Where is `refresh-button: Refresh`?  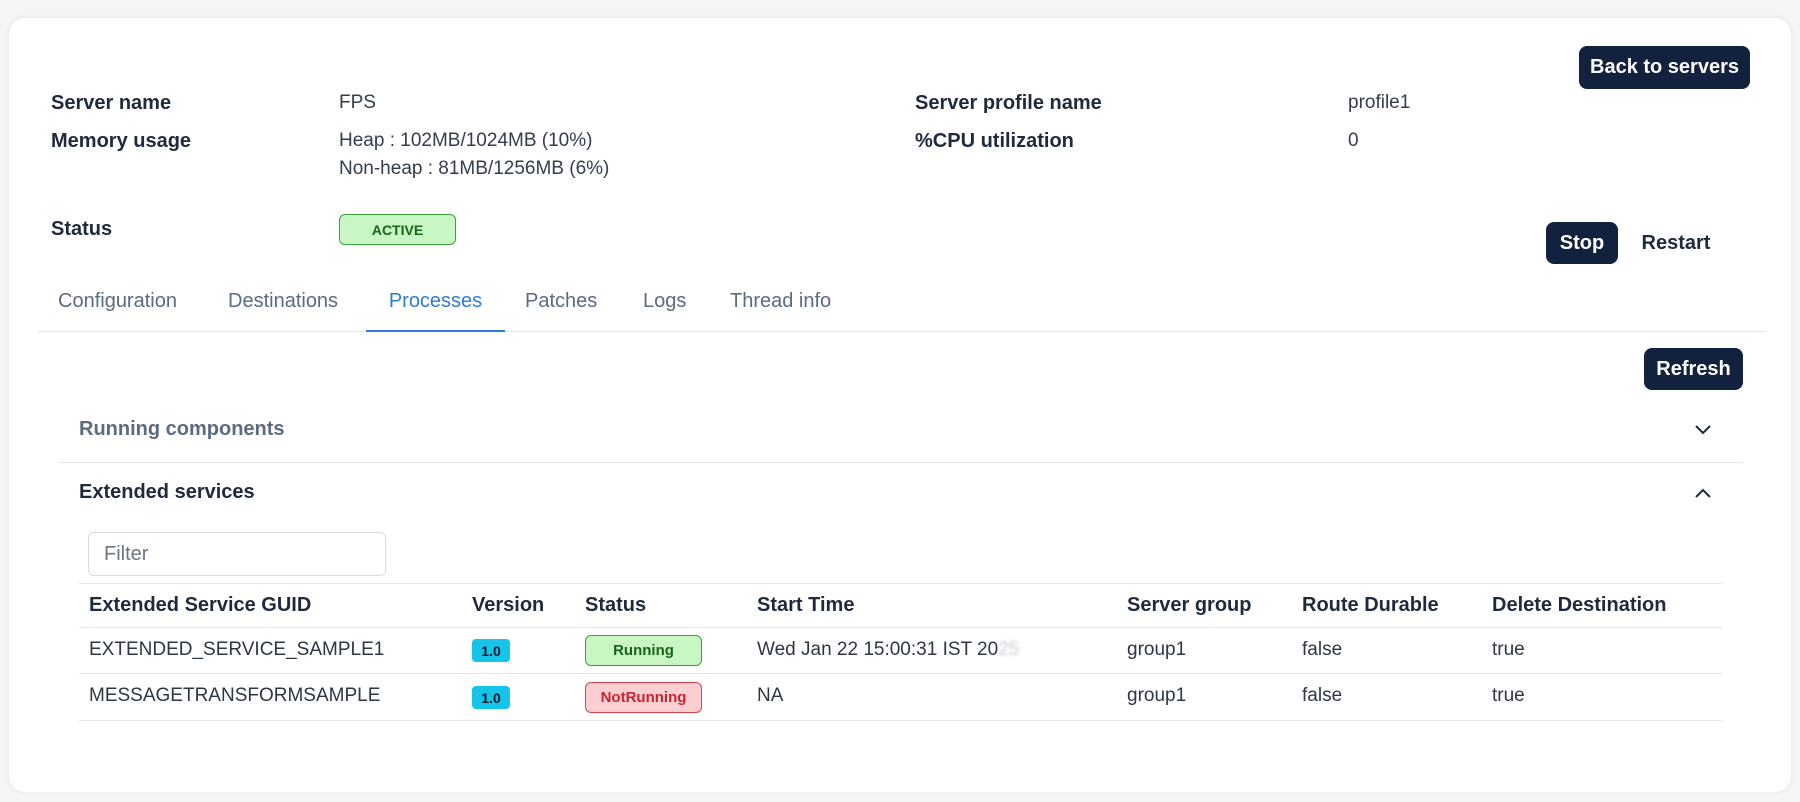 refresh-button: Refresh is located at coordinates (1693, 369).